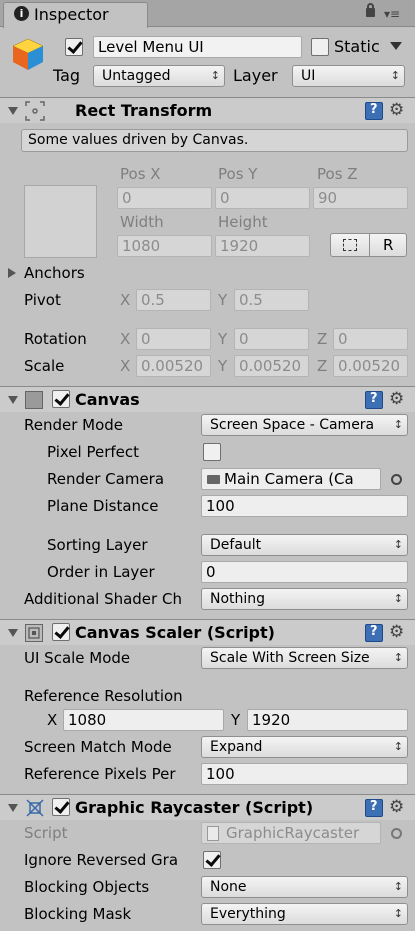 Image resolution: width=415 pixels, height=931 pixels. What do you see at coordinates (304, 425) in the screenshot?
I see `render-mode-dropdown: Screen Space - Camera` at bounding box center [304, 425].